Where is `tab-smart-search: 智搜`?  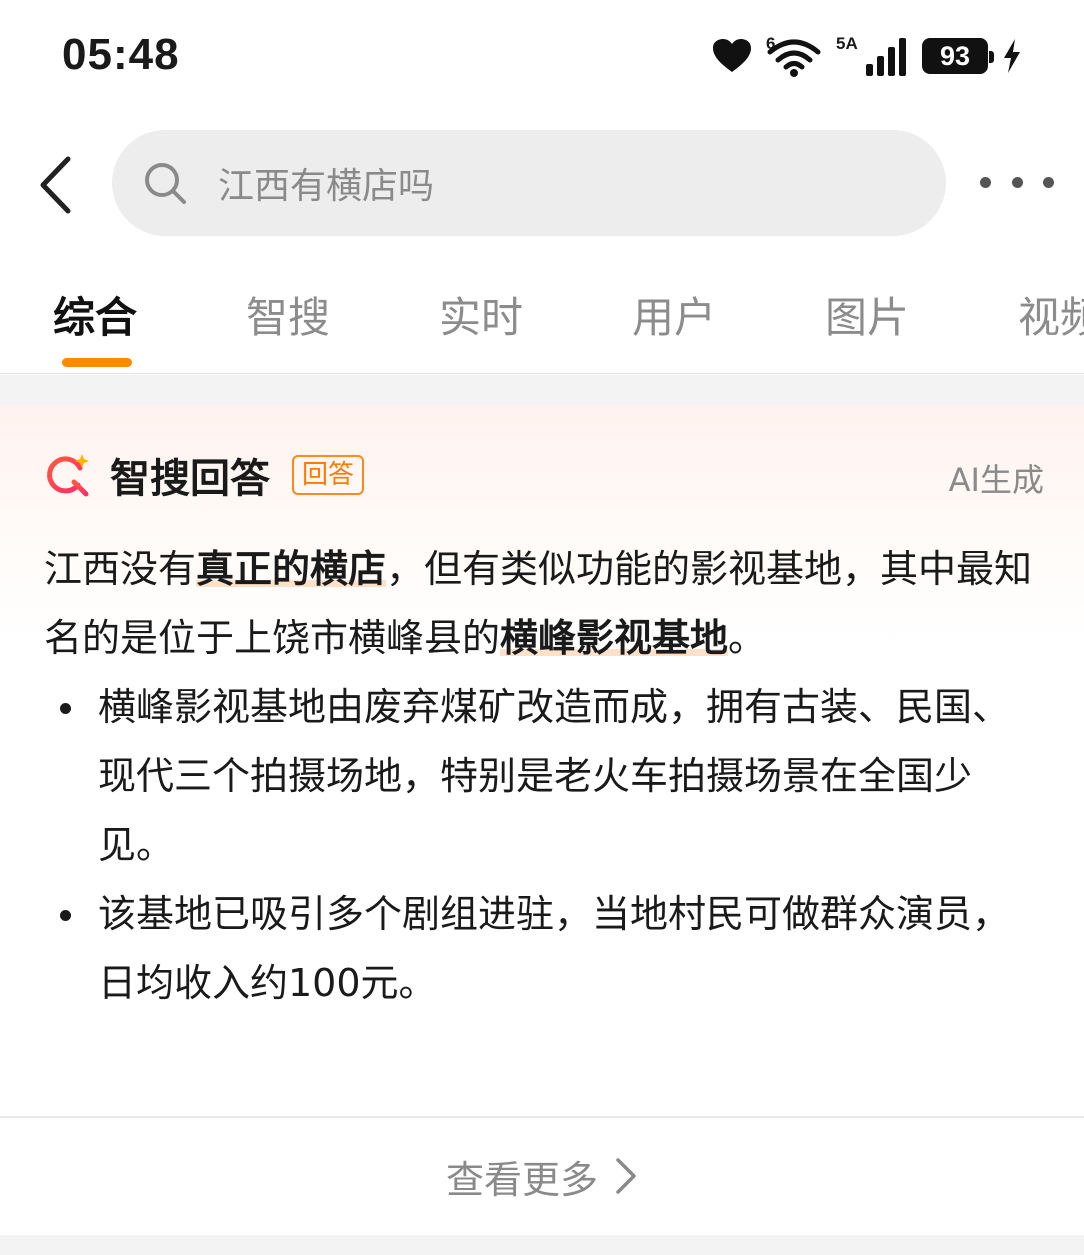
tab-smart-search: 智搜 is located at coordinates (288, 314).